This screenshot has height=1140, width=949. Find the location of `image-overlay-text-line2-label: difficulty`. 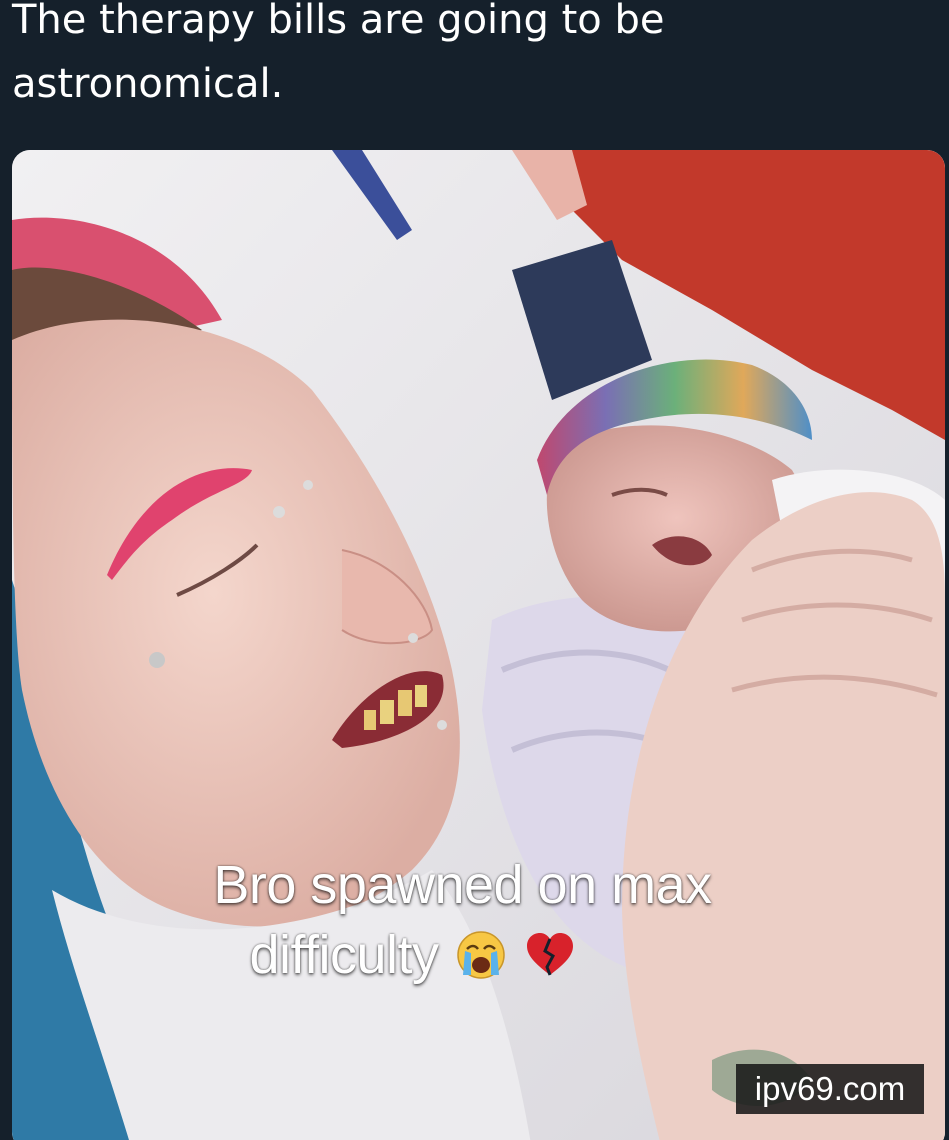

image-overlay-text-line2-label: difficulty is located at coordinates (344, 955).